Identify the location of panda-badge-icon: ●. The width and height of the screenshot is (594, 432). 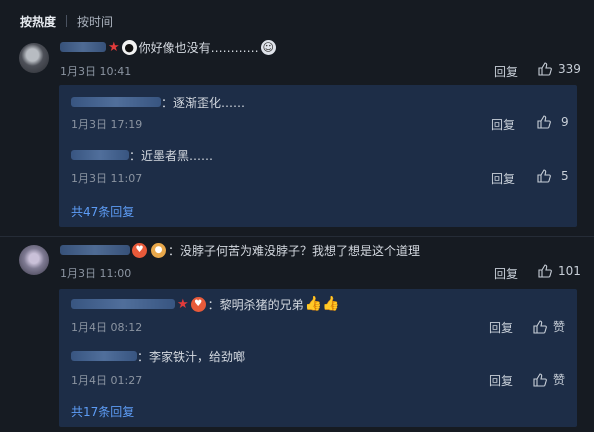
(129, 47).